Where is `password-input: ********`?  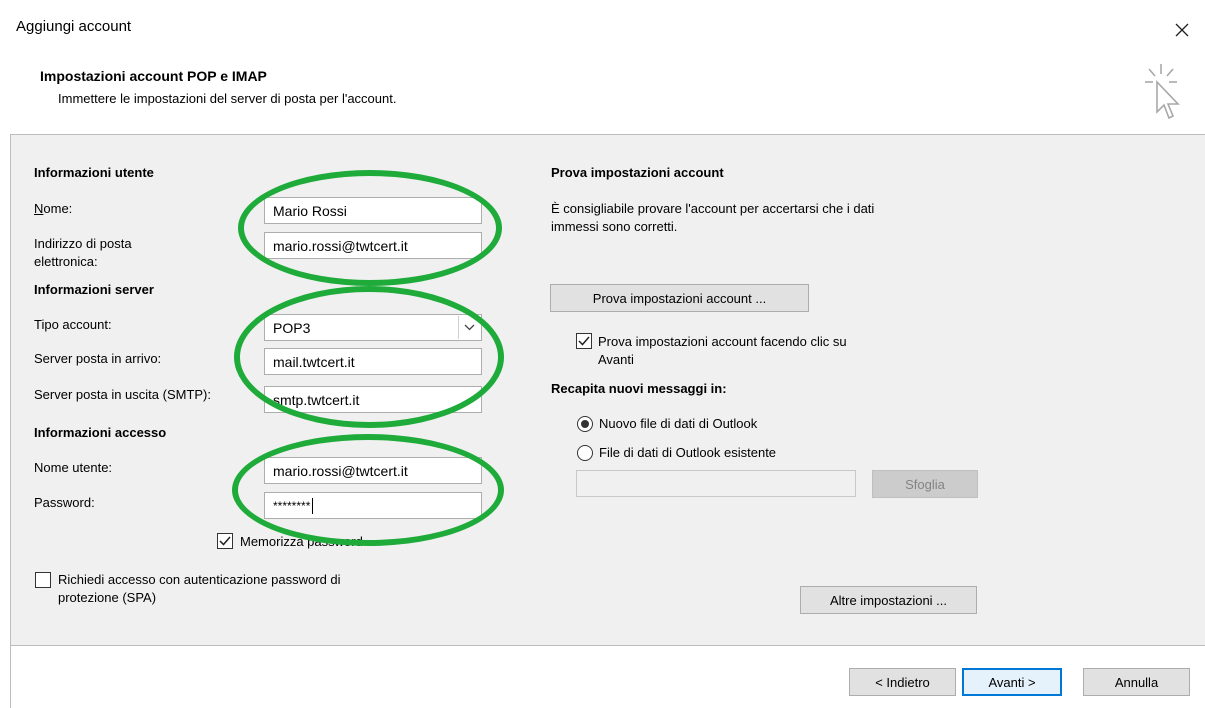 password-input: ******** is located at coordinates (373, 505).